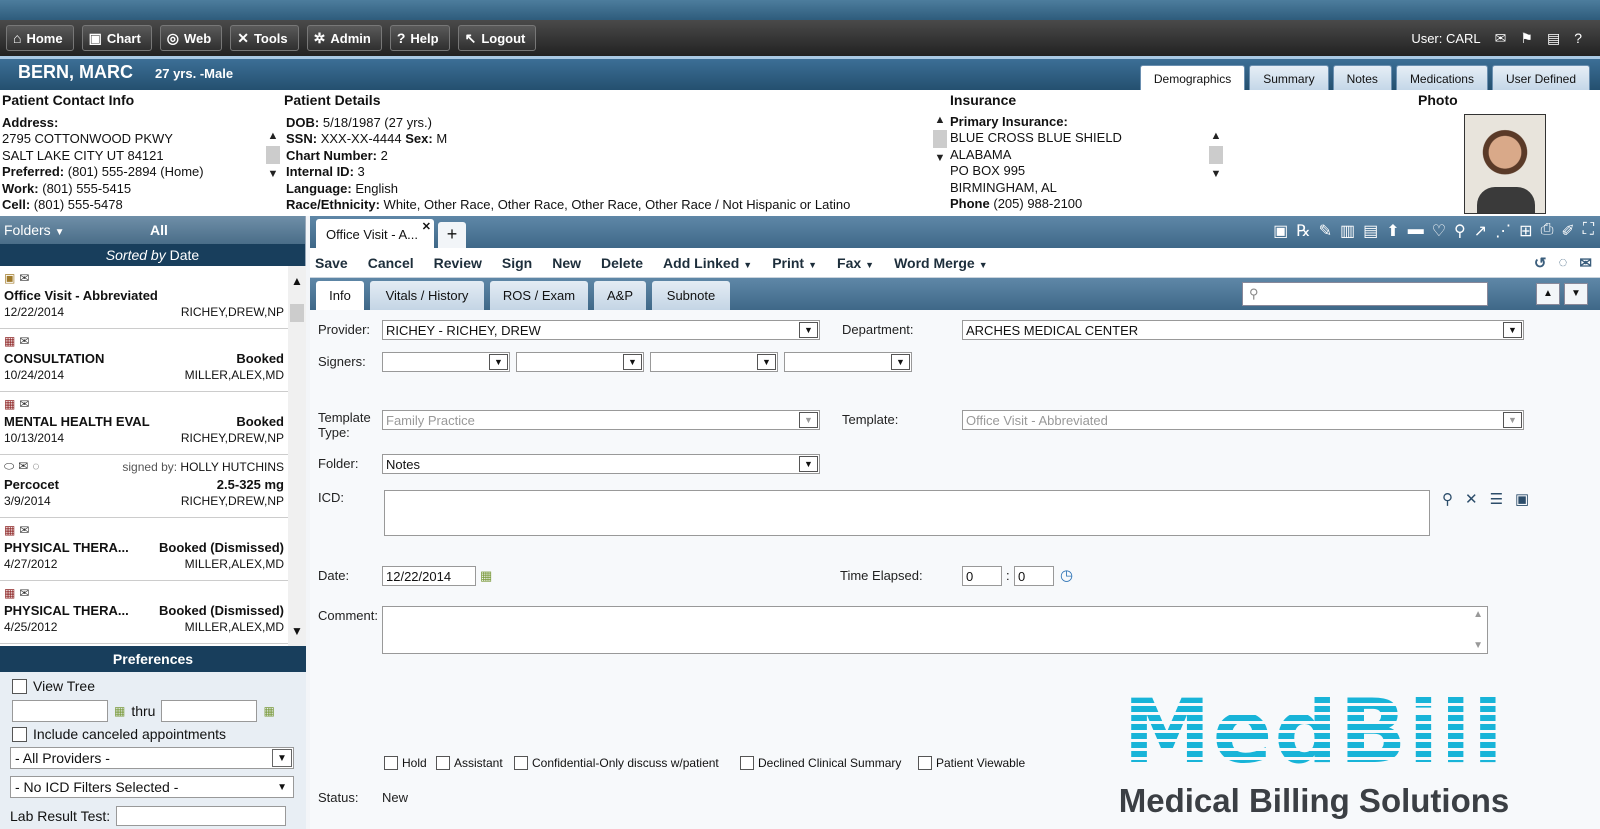 The image size is (1600, 829). I want to click on tab-vitals-history: Vitals / History, so click(427, 295).